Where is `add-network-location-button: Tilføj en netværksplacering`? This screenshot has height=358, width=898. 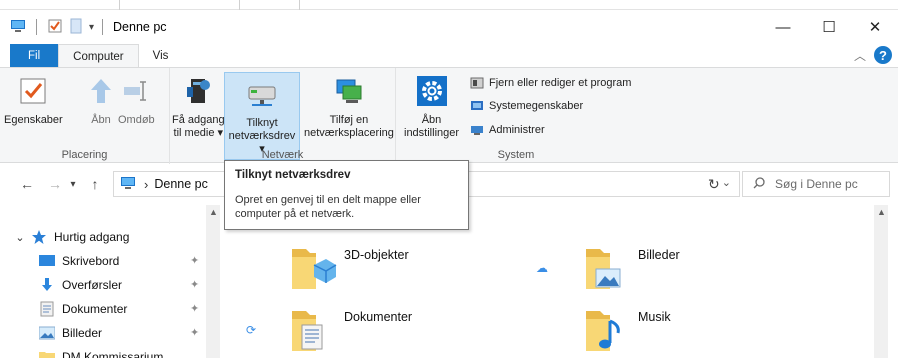 add-network-location-button: Tilføj en netværksplacering is located at coordinates (349, 107).